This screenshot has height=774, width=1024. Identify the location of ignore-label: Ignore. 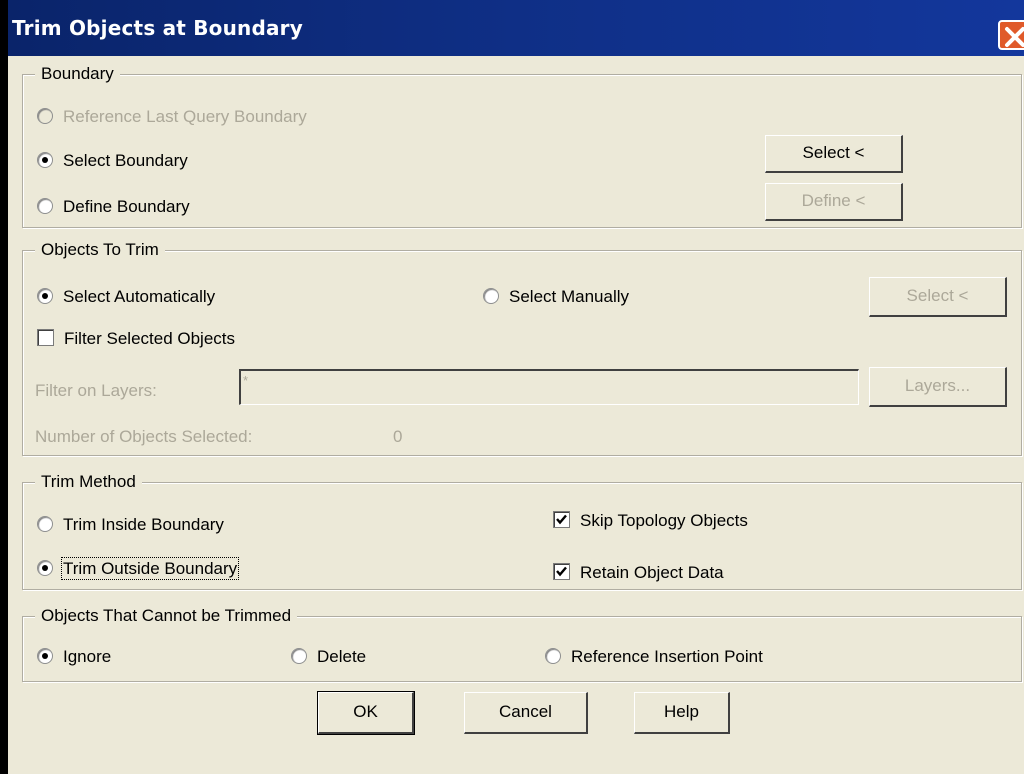
(87, 656).